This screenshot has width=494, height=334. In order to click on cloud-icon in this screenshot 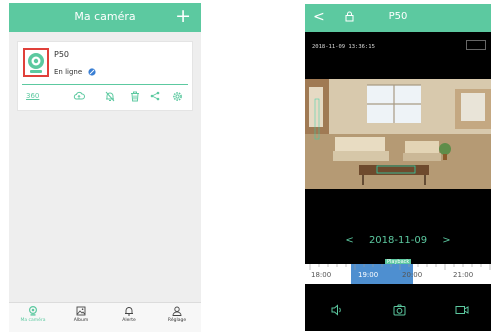, I will do `click(79, 95)`.